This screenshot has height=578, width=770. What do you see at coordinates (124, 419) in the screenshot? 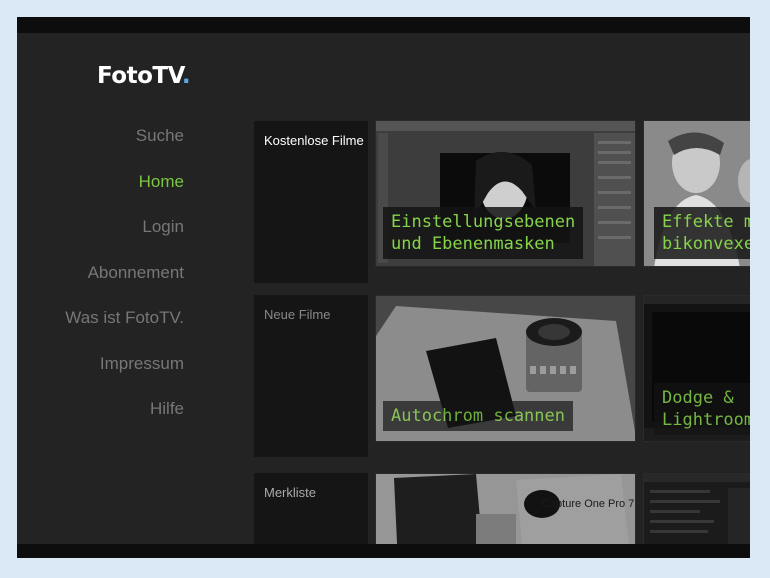
I see `nav-item-hilfe: Hilfe` at bounding box center [124, 419].